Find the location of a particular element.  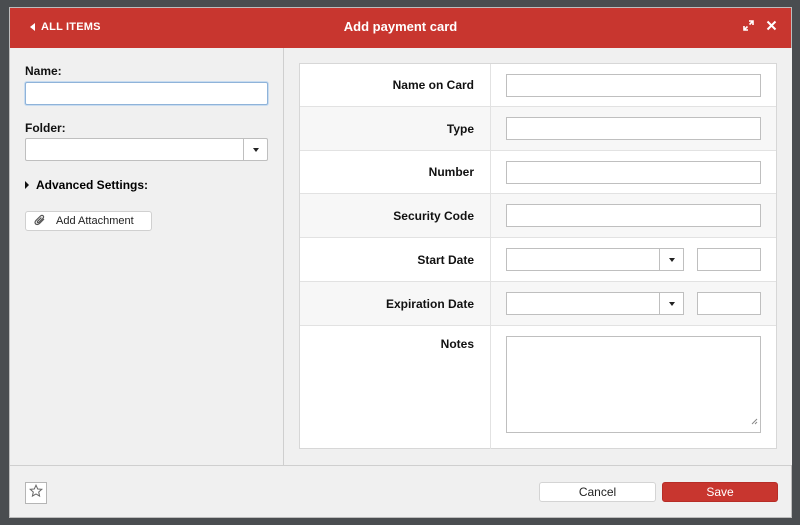

folder-dropdown-button is located at coordinates (255, 149).